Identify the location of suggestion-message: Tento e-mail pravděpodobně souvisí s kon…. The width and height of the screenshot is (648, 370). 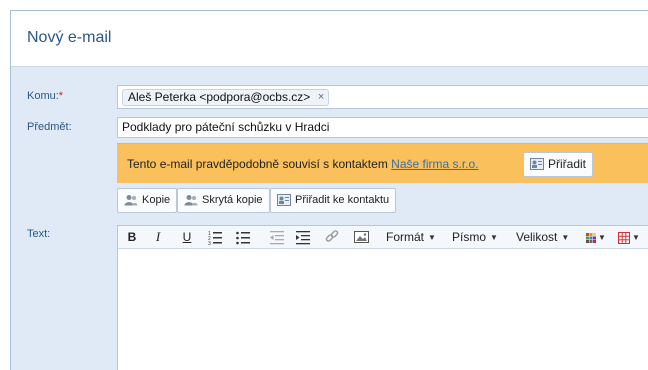
(303, 164).